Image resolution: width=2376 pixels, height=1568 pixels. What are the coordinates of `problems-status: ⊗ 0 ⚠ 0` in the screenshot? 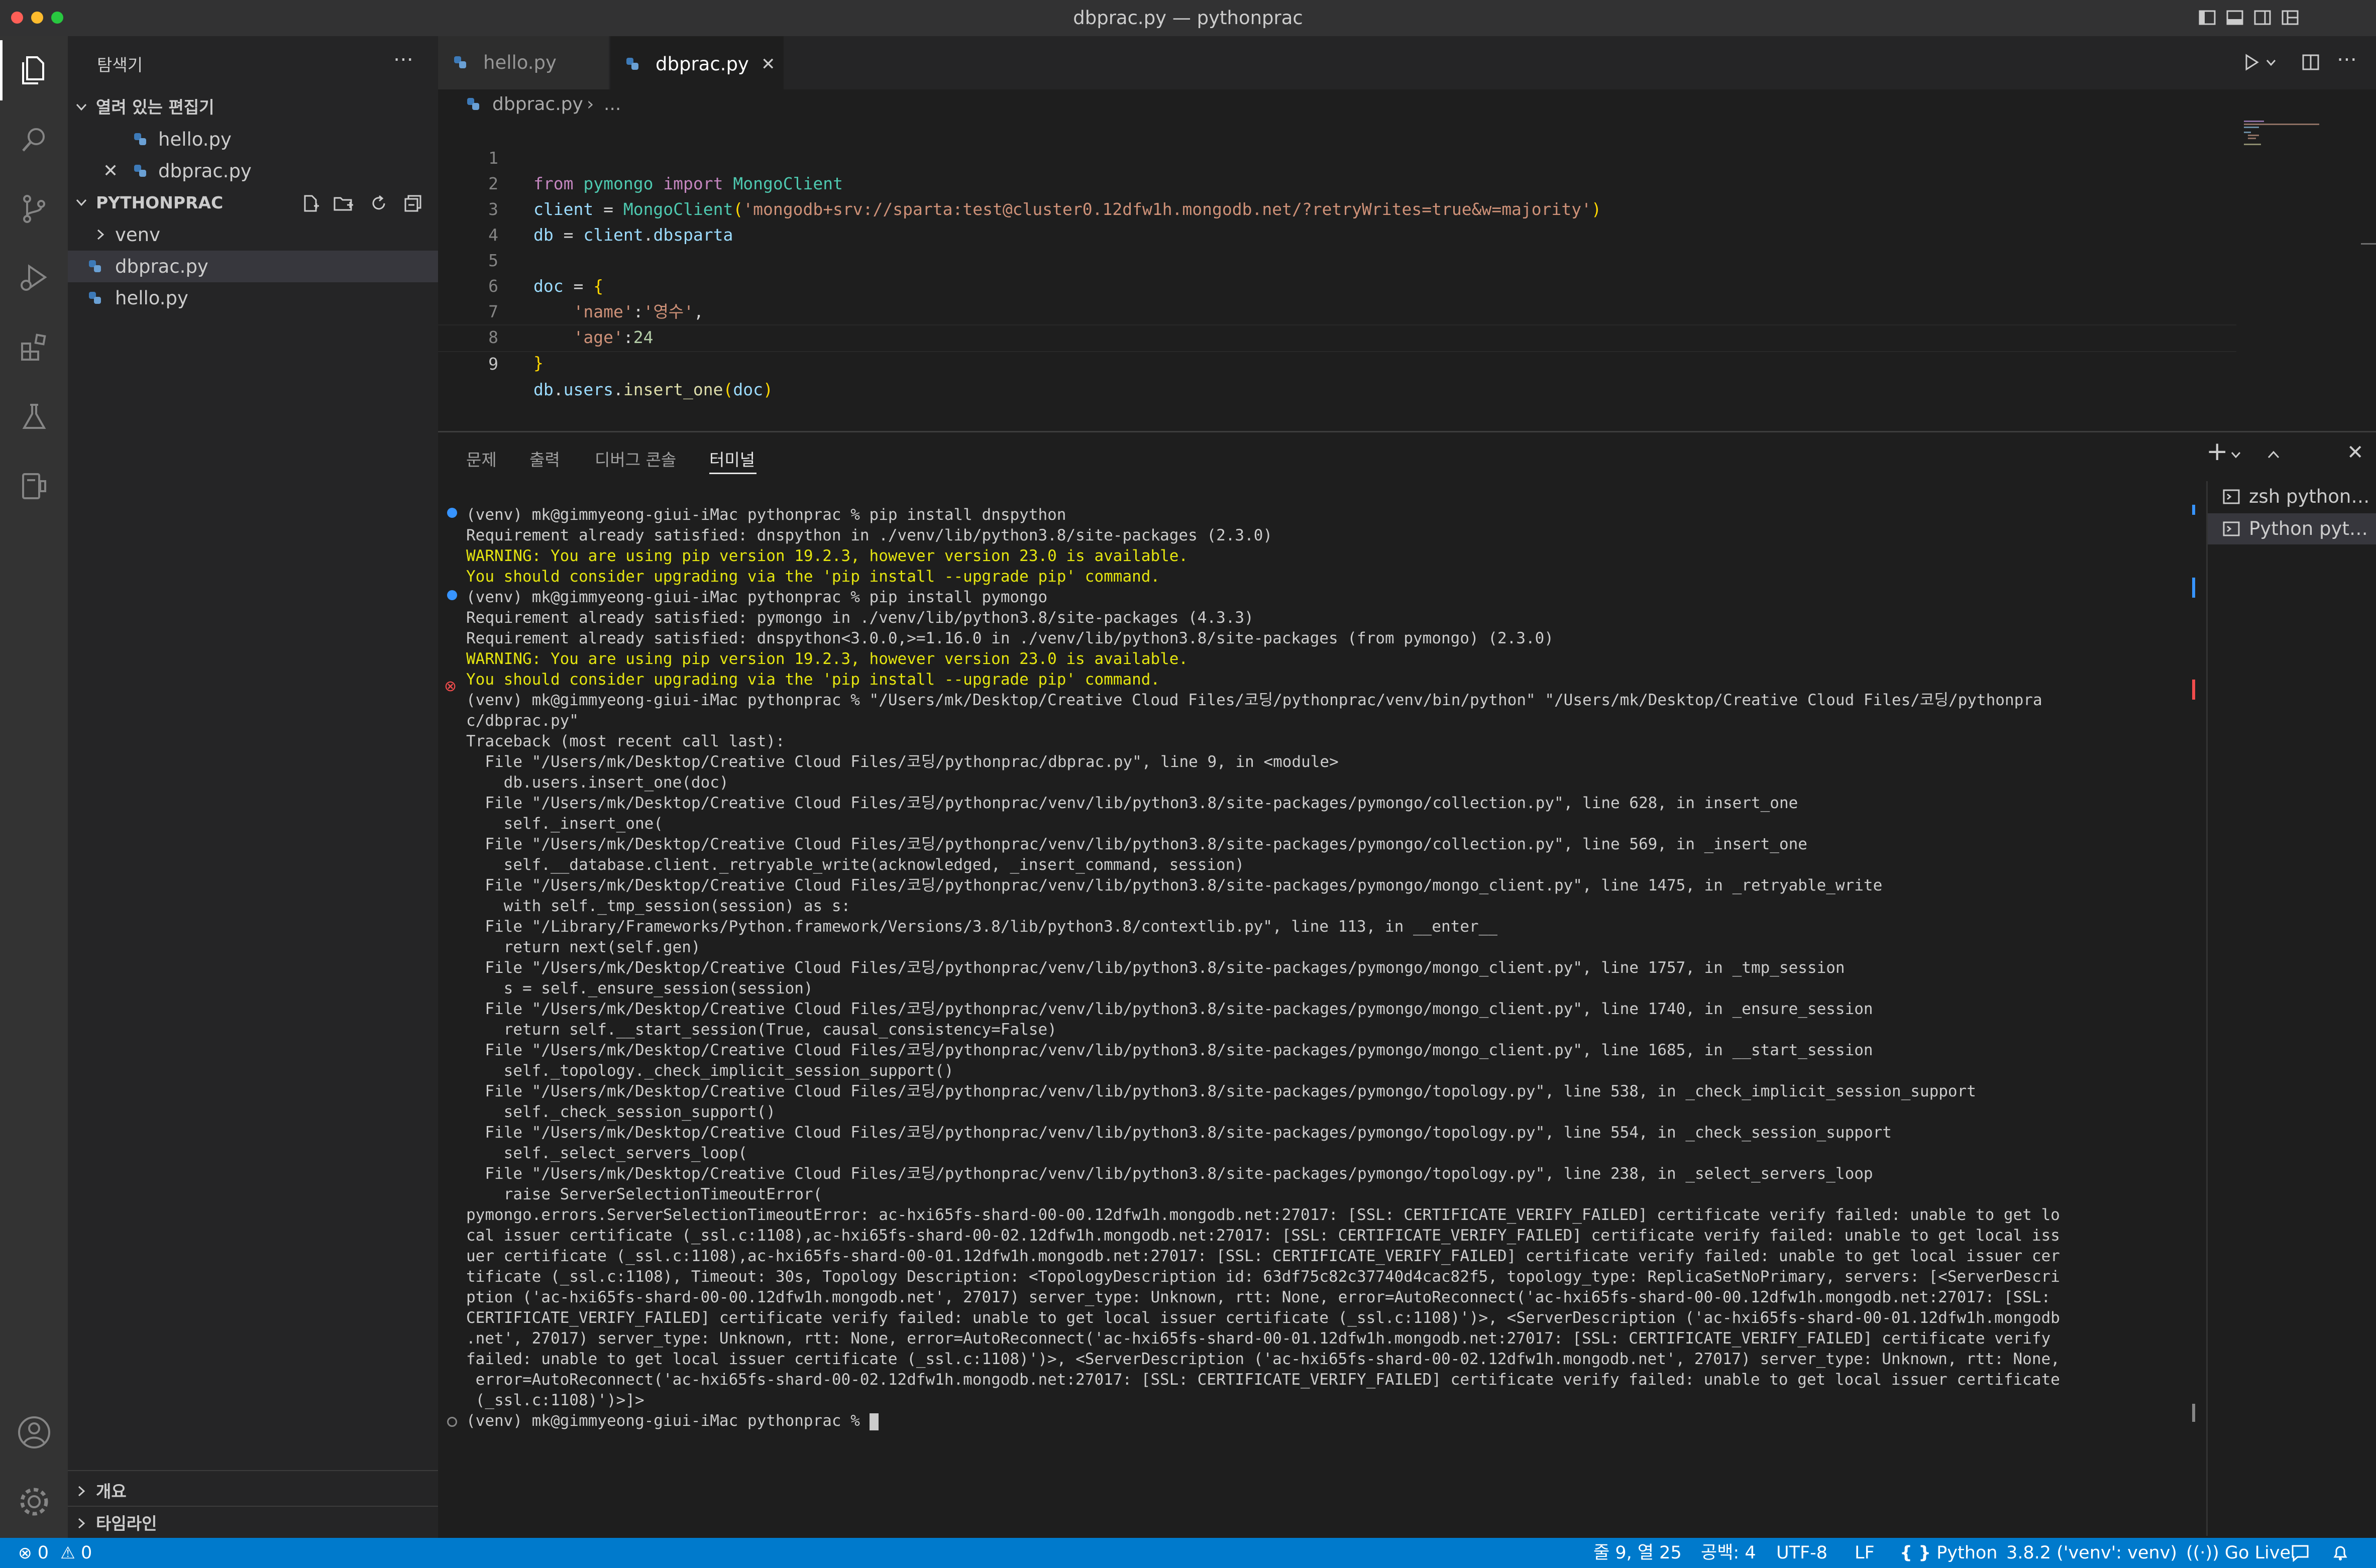 It's located at (55, 1553).